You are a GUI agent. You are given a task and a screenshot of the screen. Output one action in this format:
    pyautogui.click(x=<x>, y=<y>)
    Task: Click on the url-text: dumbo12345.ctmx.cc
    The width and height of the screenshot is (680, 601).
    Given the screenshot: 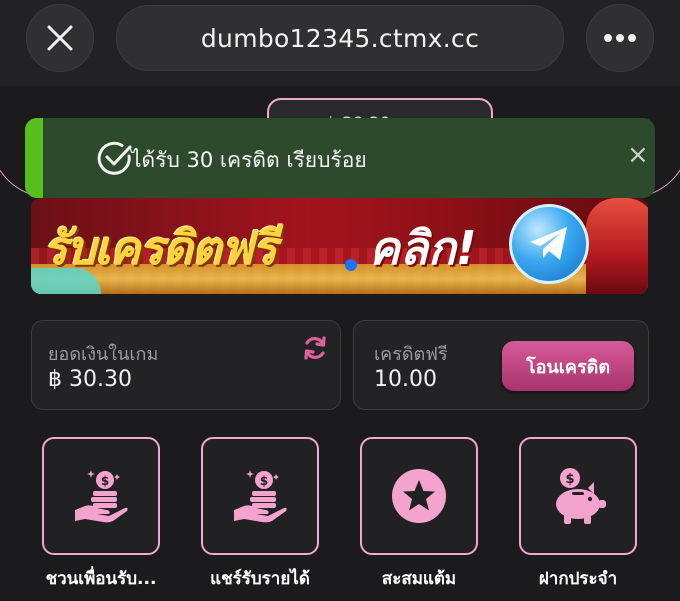 What is the action you would take?
    pyautogui.click(x=340, y=38)
    